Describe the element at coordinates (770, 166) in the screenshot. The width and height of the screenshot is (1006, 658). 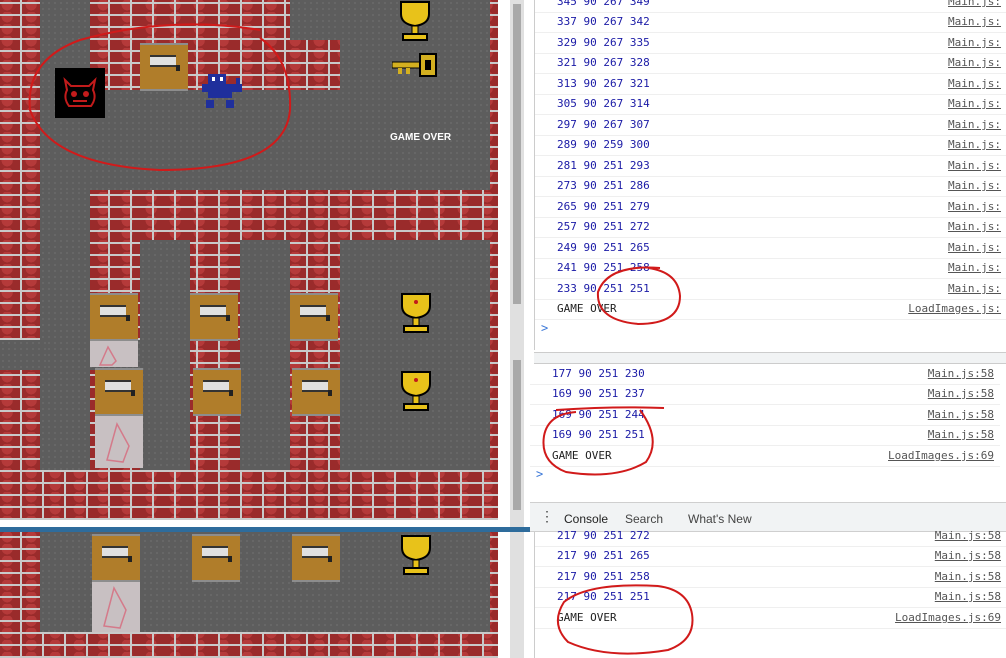
I see `log-row: 281 90 251 293 Main.js:` at that location.